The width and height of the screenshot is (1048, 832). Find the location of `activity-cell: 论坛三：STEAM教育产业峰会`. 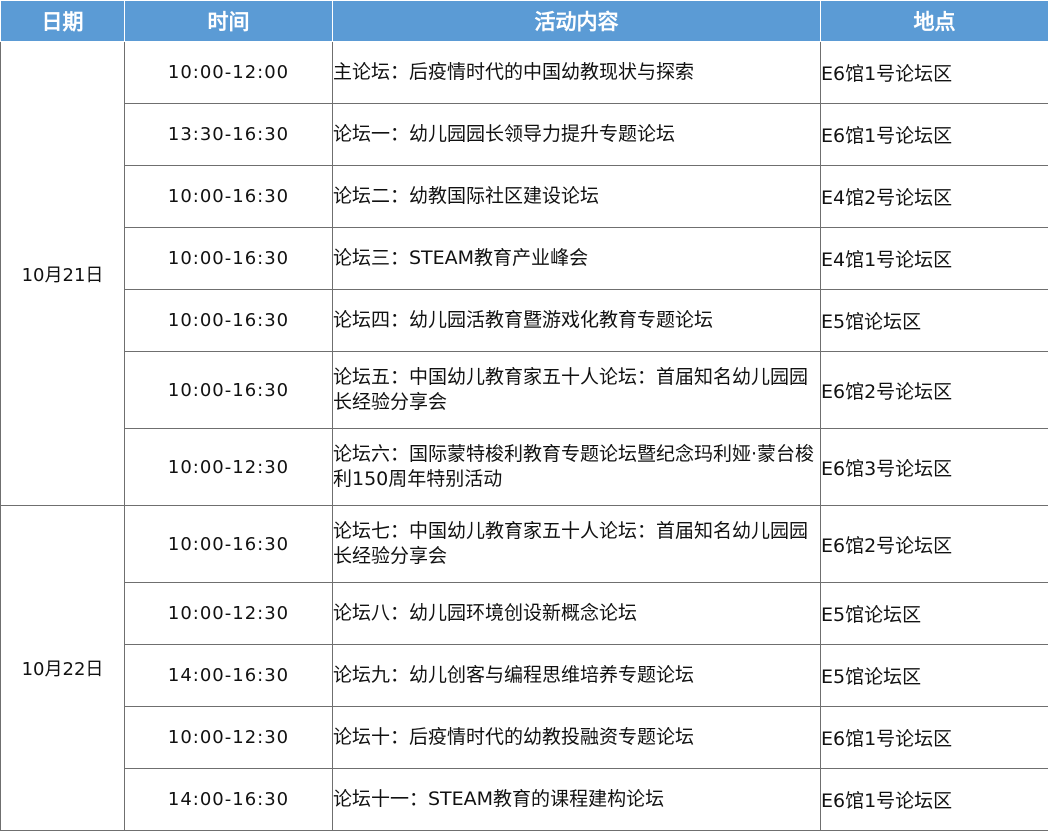

activity-cell: 论坛三：STEAM教育产业峰会 is located at coordinates (576, 258).